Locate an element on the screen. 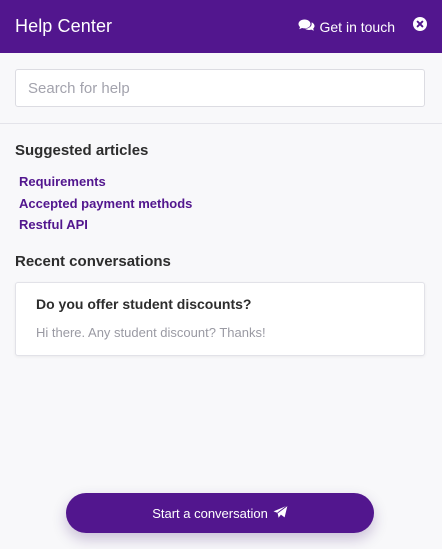 The width and height of the screenshot is (442, 549). conversation-title: Do you offer student discounts? is located at coordinates (144, 304).